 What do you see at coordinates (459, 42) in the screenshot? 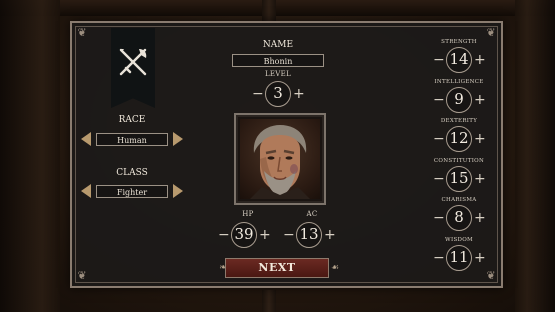
I see `stat-label: STRENGTH` at bounding box center [459, 42].